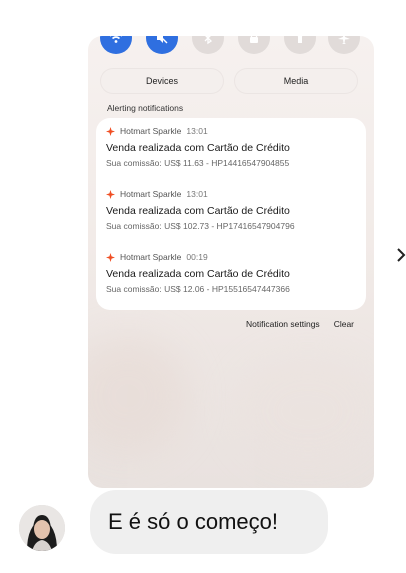 This screenshot has width=406, height=573. Describe the element at coordinates (401, 255) in the screenshot. I see `chevron-right-icon` at that location.